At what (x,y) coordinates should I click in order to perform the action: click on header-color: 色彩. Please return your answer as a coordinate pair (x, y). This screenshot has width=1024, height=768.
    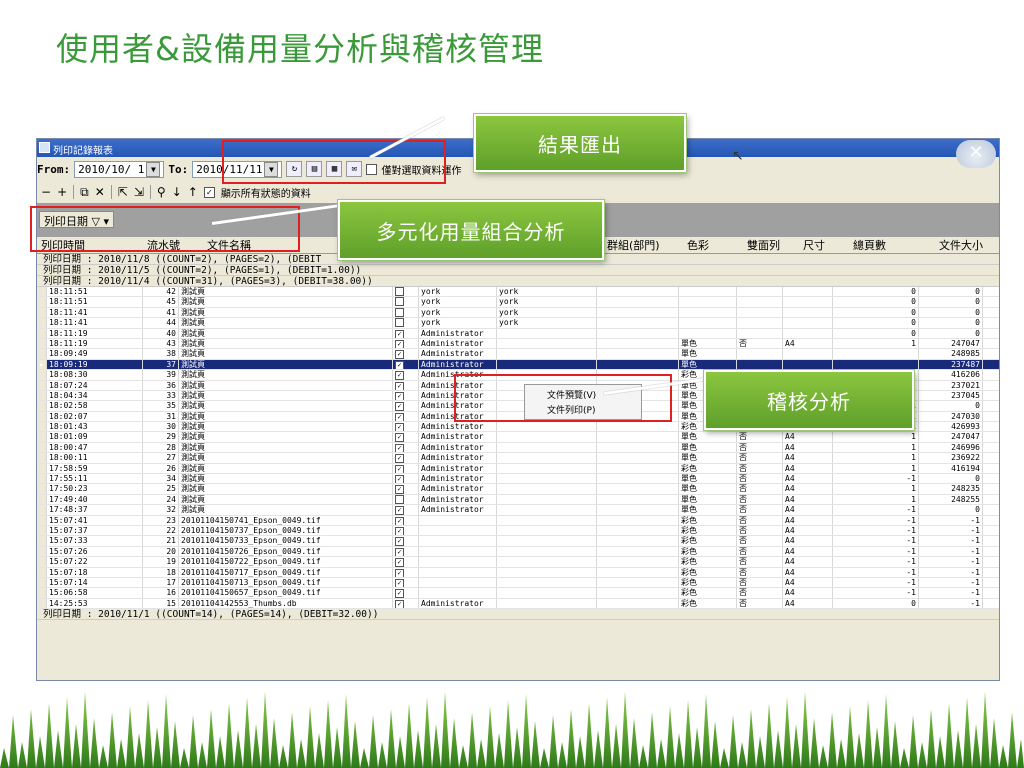
    Looking at the image, I should click on (713, 245).